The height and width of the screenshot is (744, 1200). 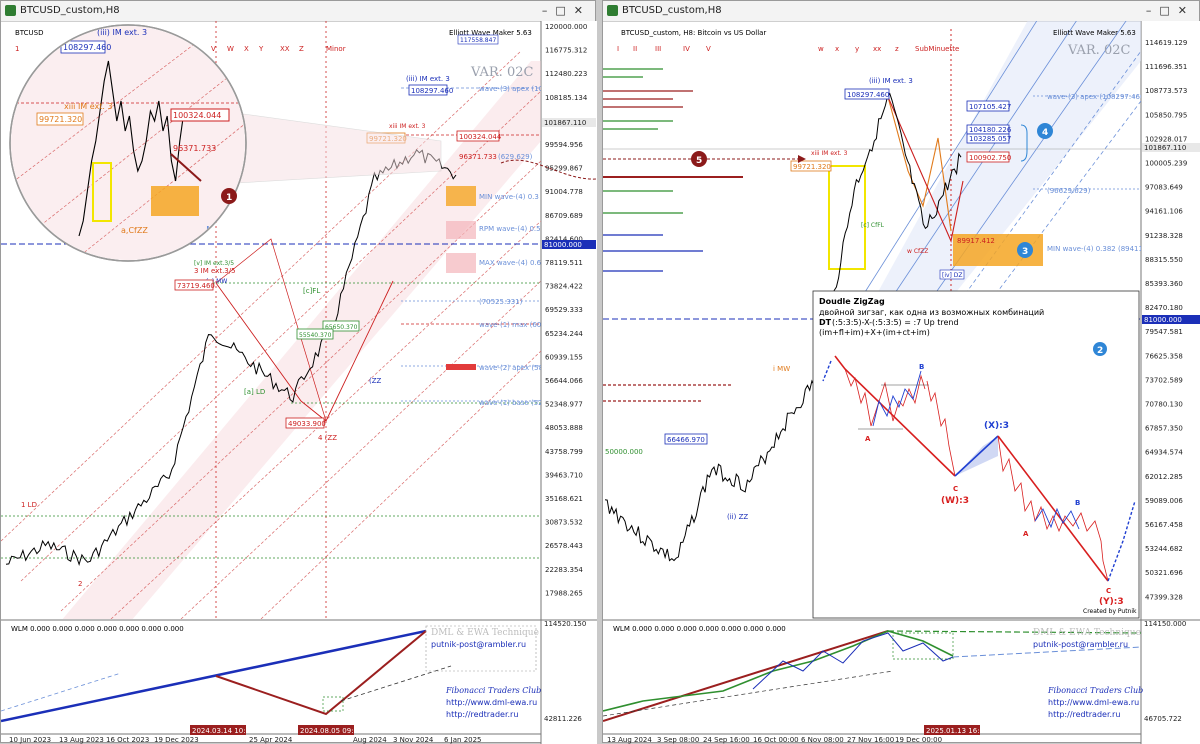 I want to click on label-629: (629.629), so click(x=515, y=157).